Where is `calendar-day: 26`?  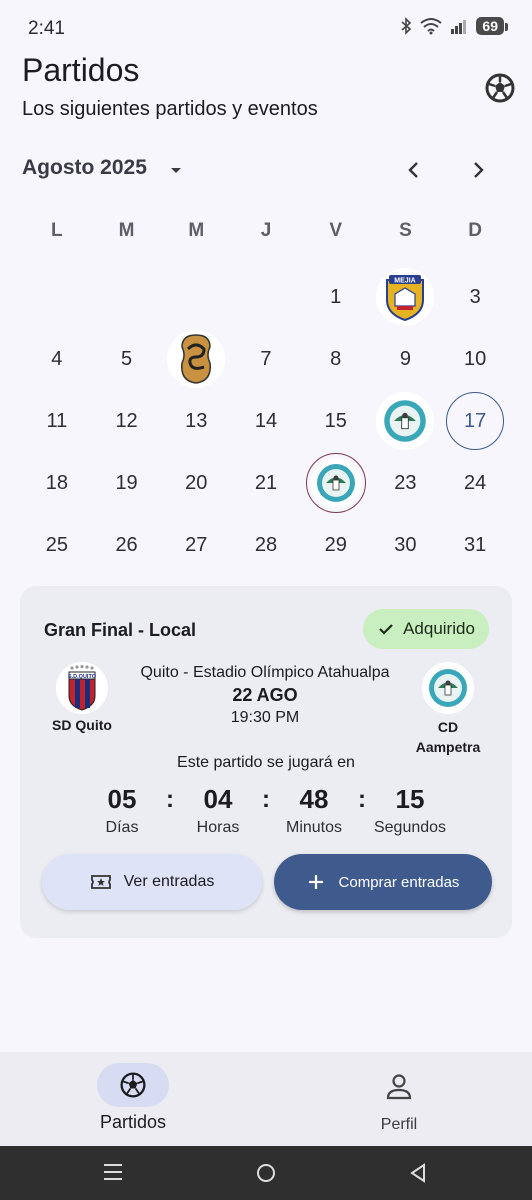 calendar-day: 26 is located at coordinates (127, 545).